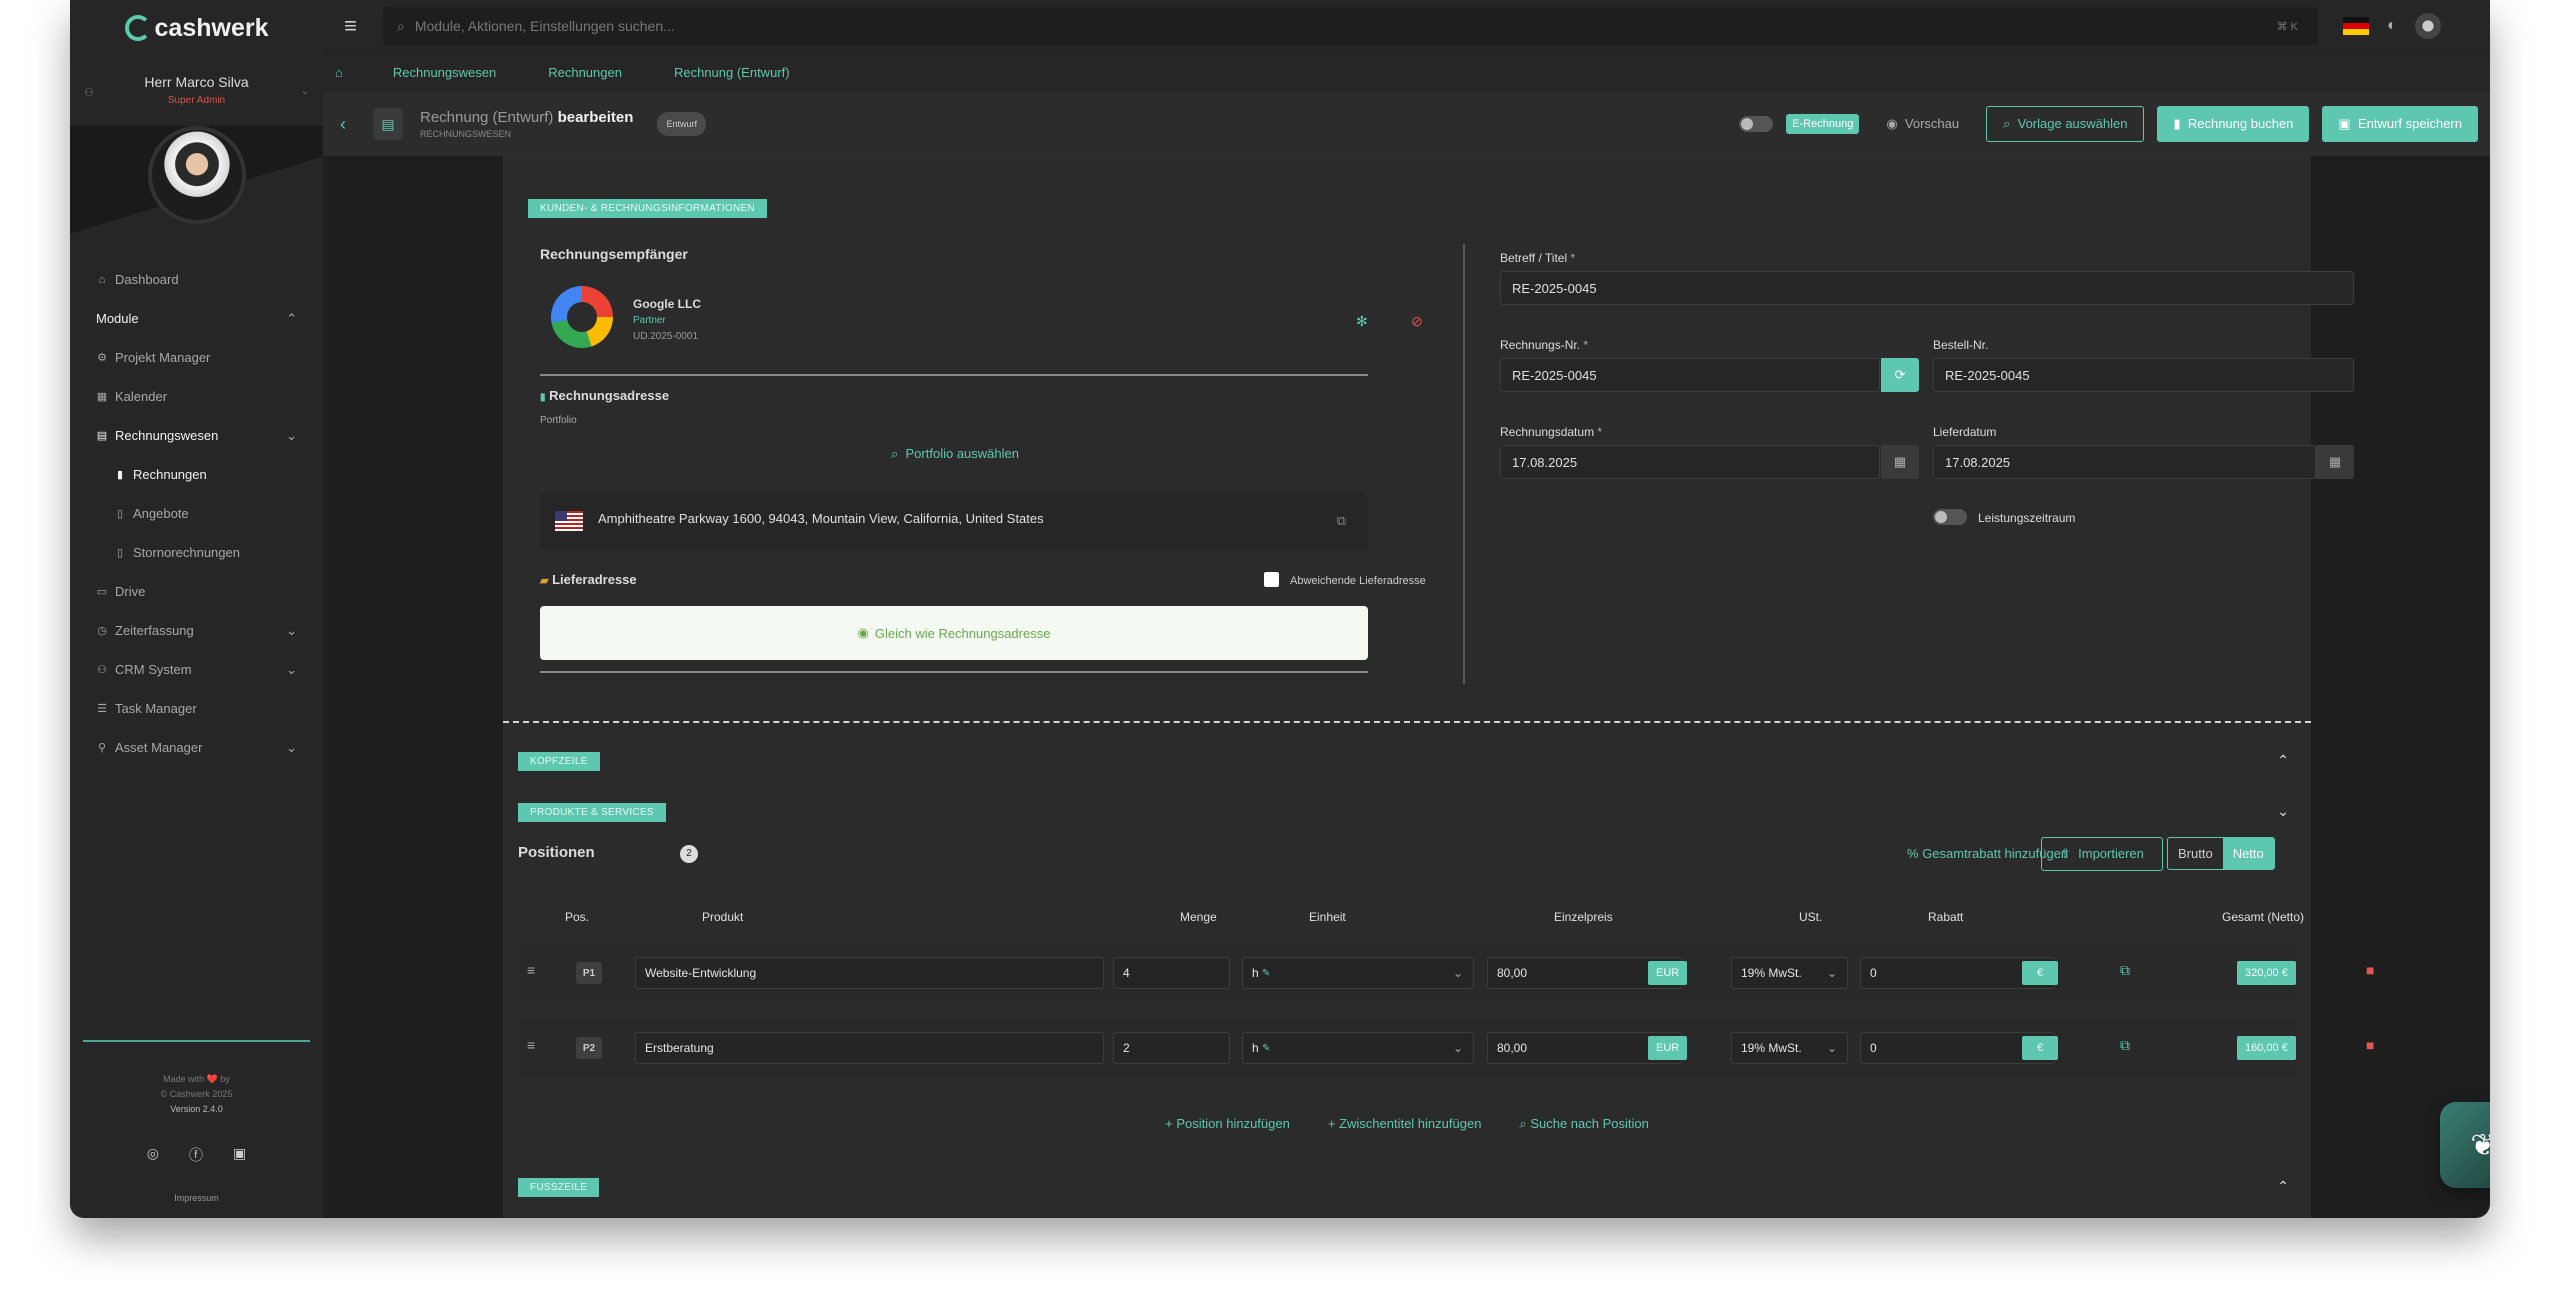  What do you see at coordinates (196, 435) in the screenshot?
I see `sidebar-item-rechnungswesen: ▤ Rechnungswesen ⌄` at bounding box center [196, 435].